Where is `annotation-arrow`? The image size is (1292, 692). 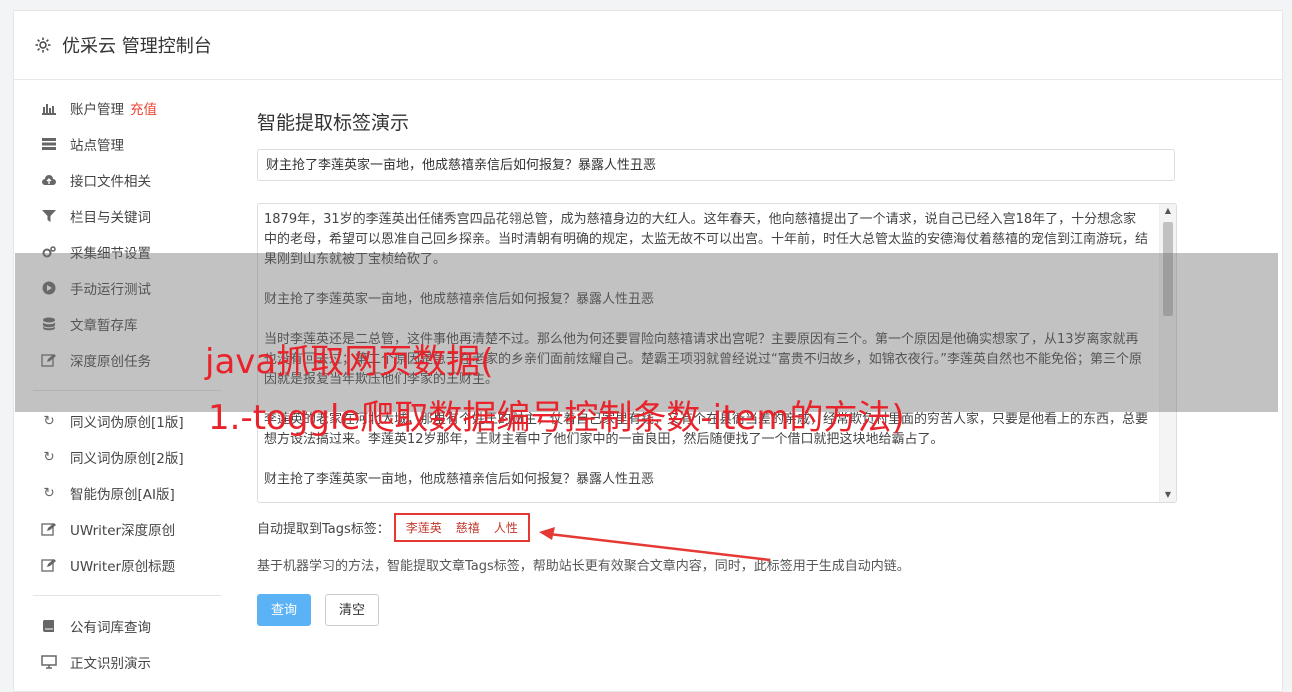
annotation-arrow is located at coordinates (655, 544).